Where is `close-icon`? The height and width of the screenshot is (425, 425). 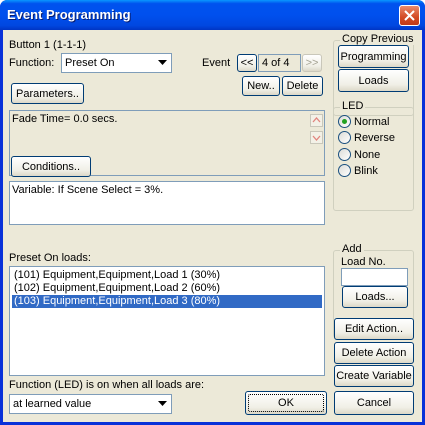
close-icon is located at coordinates (409, 15).